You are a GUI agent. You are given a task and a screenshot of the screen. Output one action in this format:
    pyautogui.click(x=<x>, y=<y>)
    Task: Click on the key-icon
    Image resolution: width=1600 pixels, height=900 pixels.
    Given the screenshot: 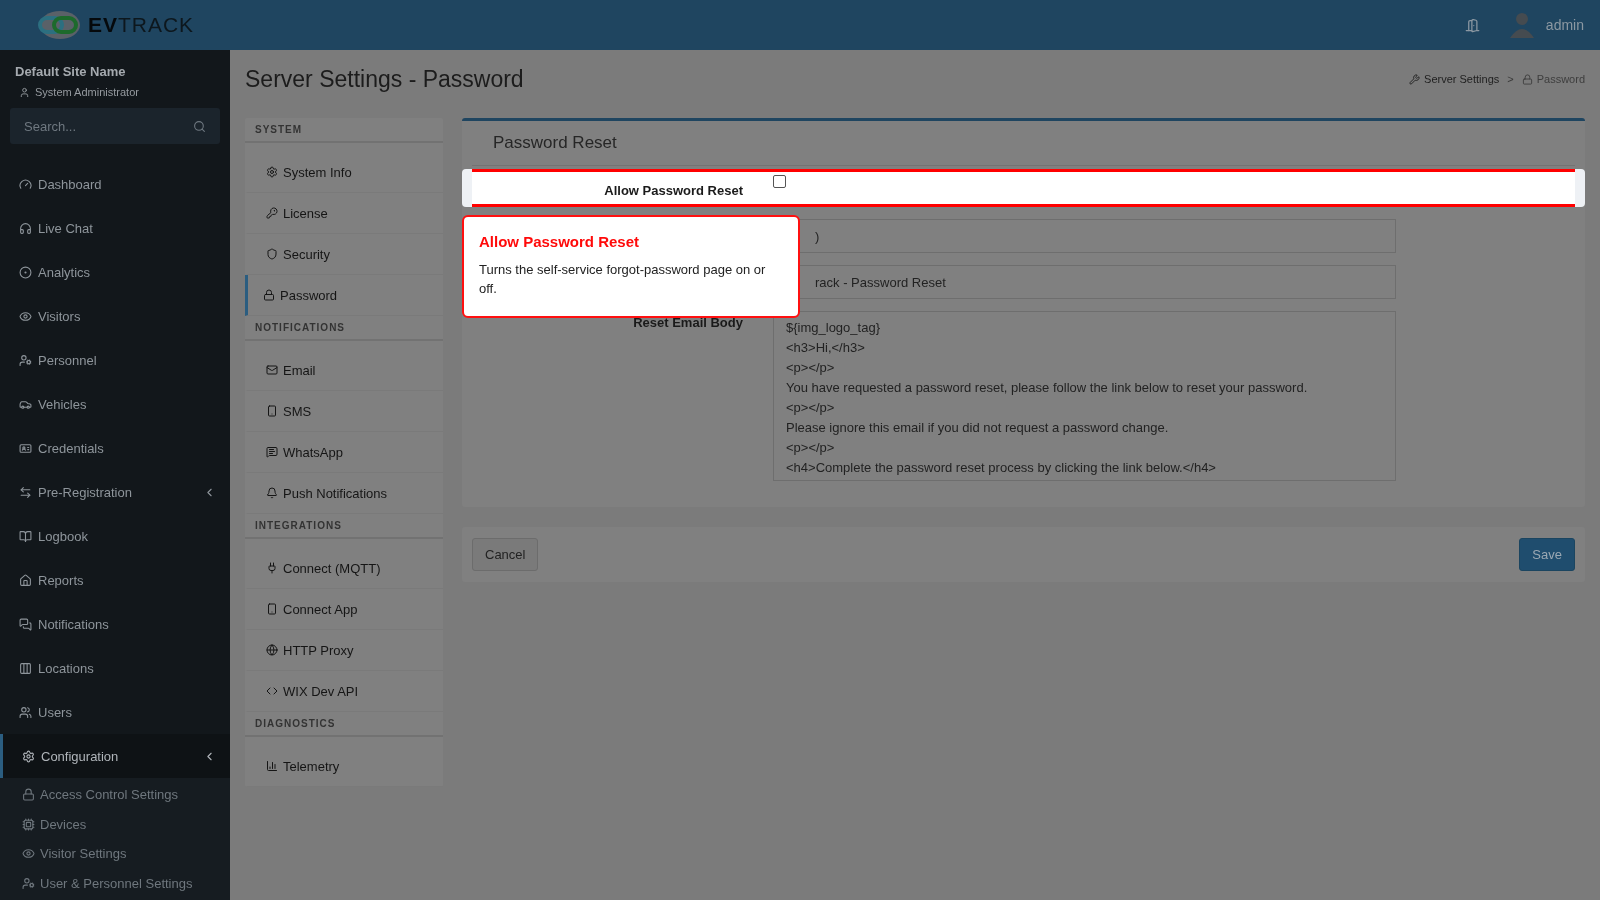 What is the action you would take?
    pyautogui.click(x=272, y=213)
    